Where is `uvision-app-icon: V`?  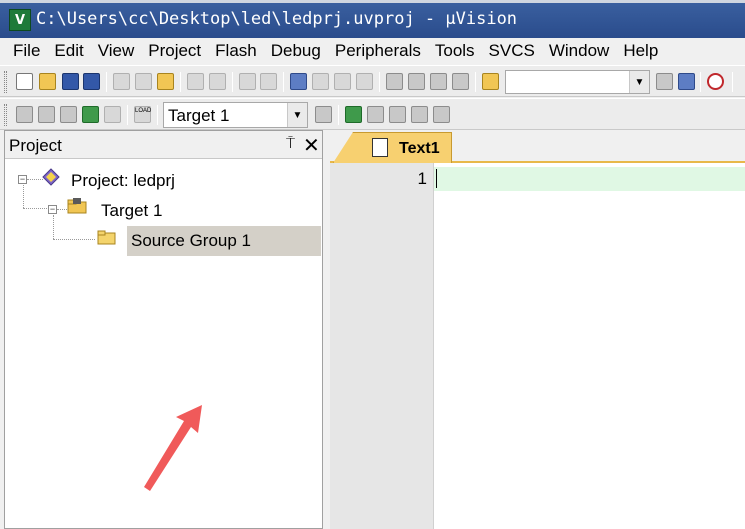
uvision-app-icon: V is located at coordinates (20, 20).